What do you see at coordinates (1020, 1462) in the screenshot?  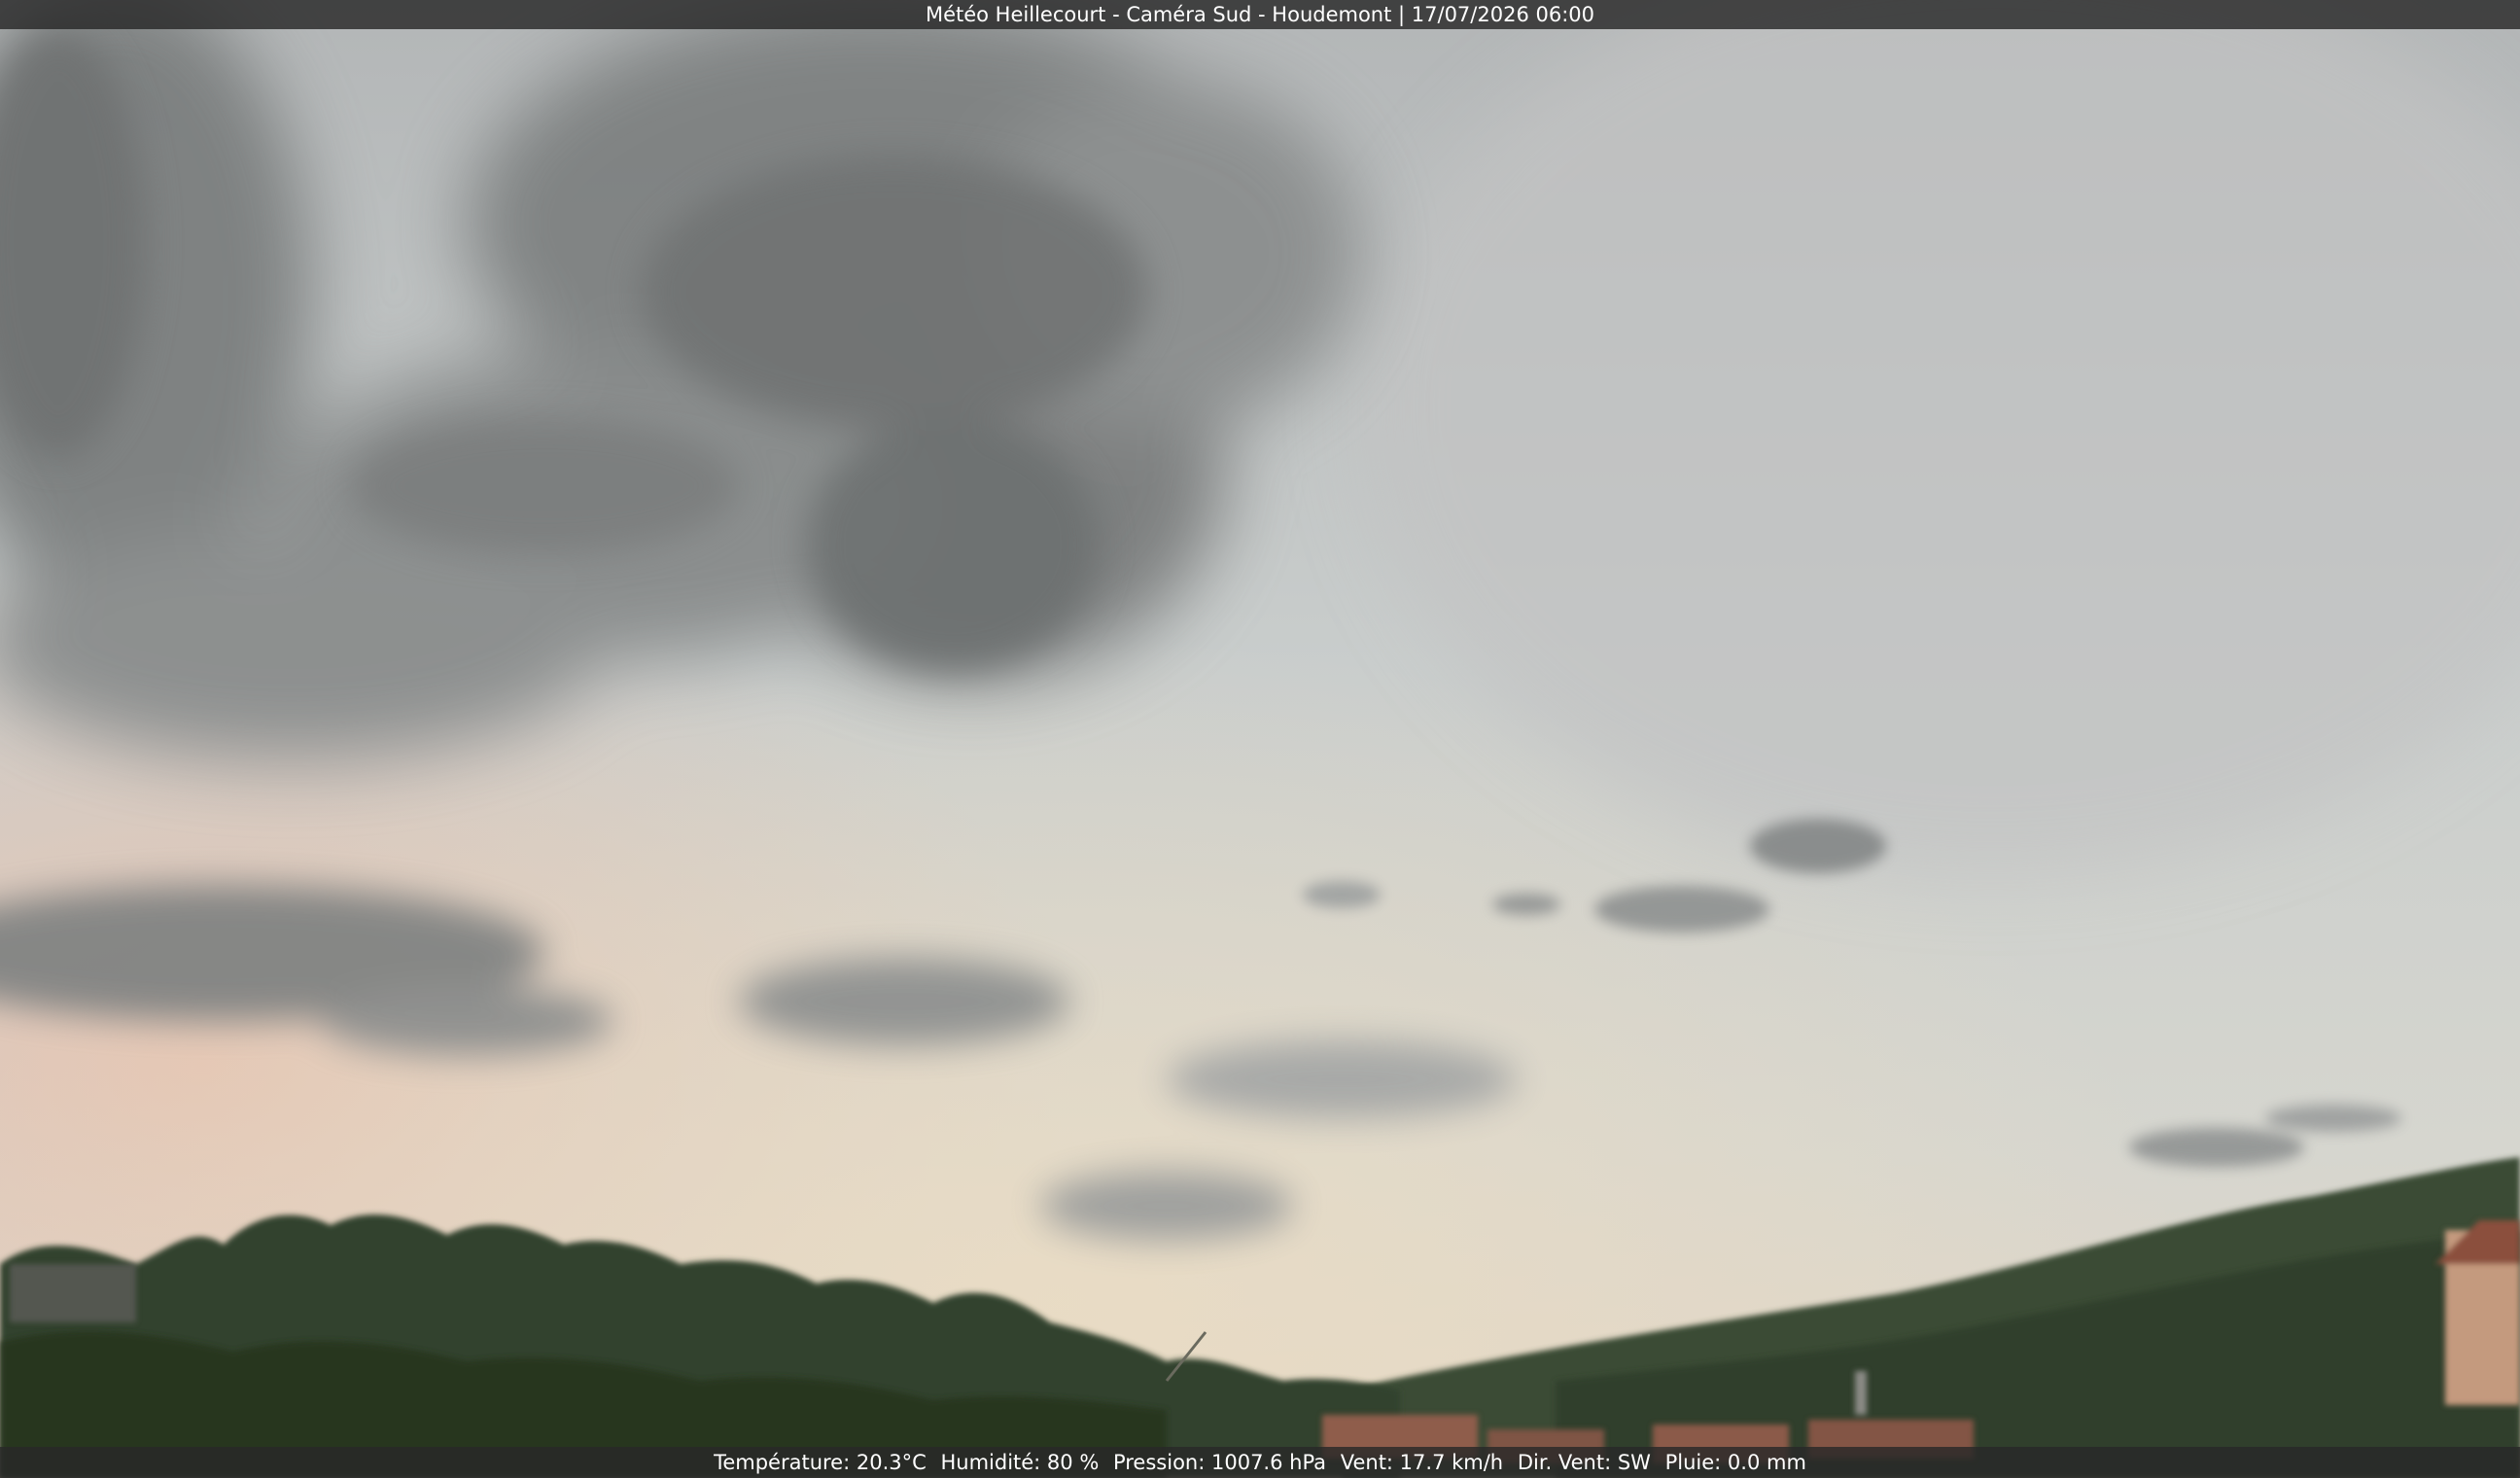 I see `humidity-readout: Humidité: 80 %` at bounding box center [1020, 1462].